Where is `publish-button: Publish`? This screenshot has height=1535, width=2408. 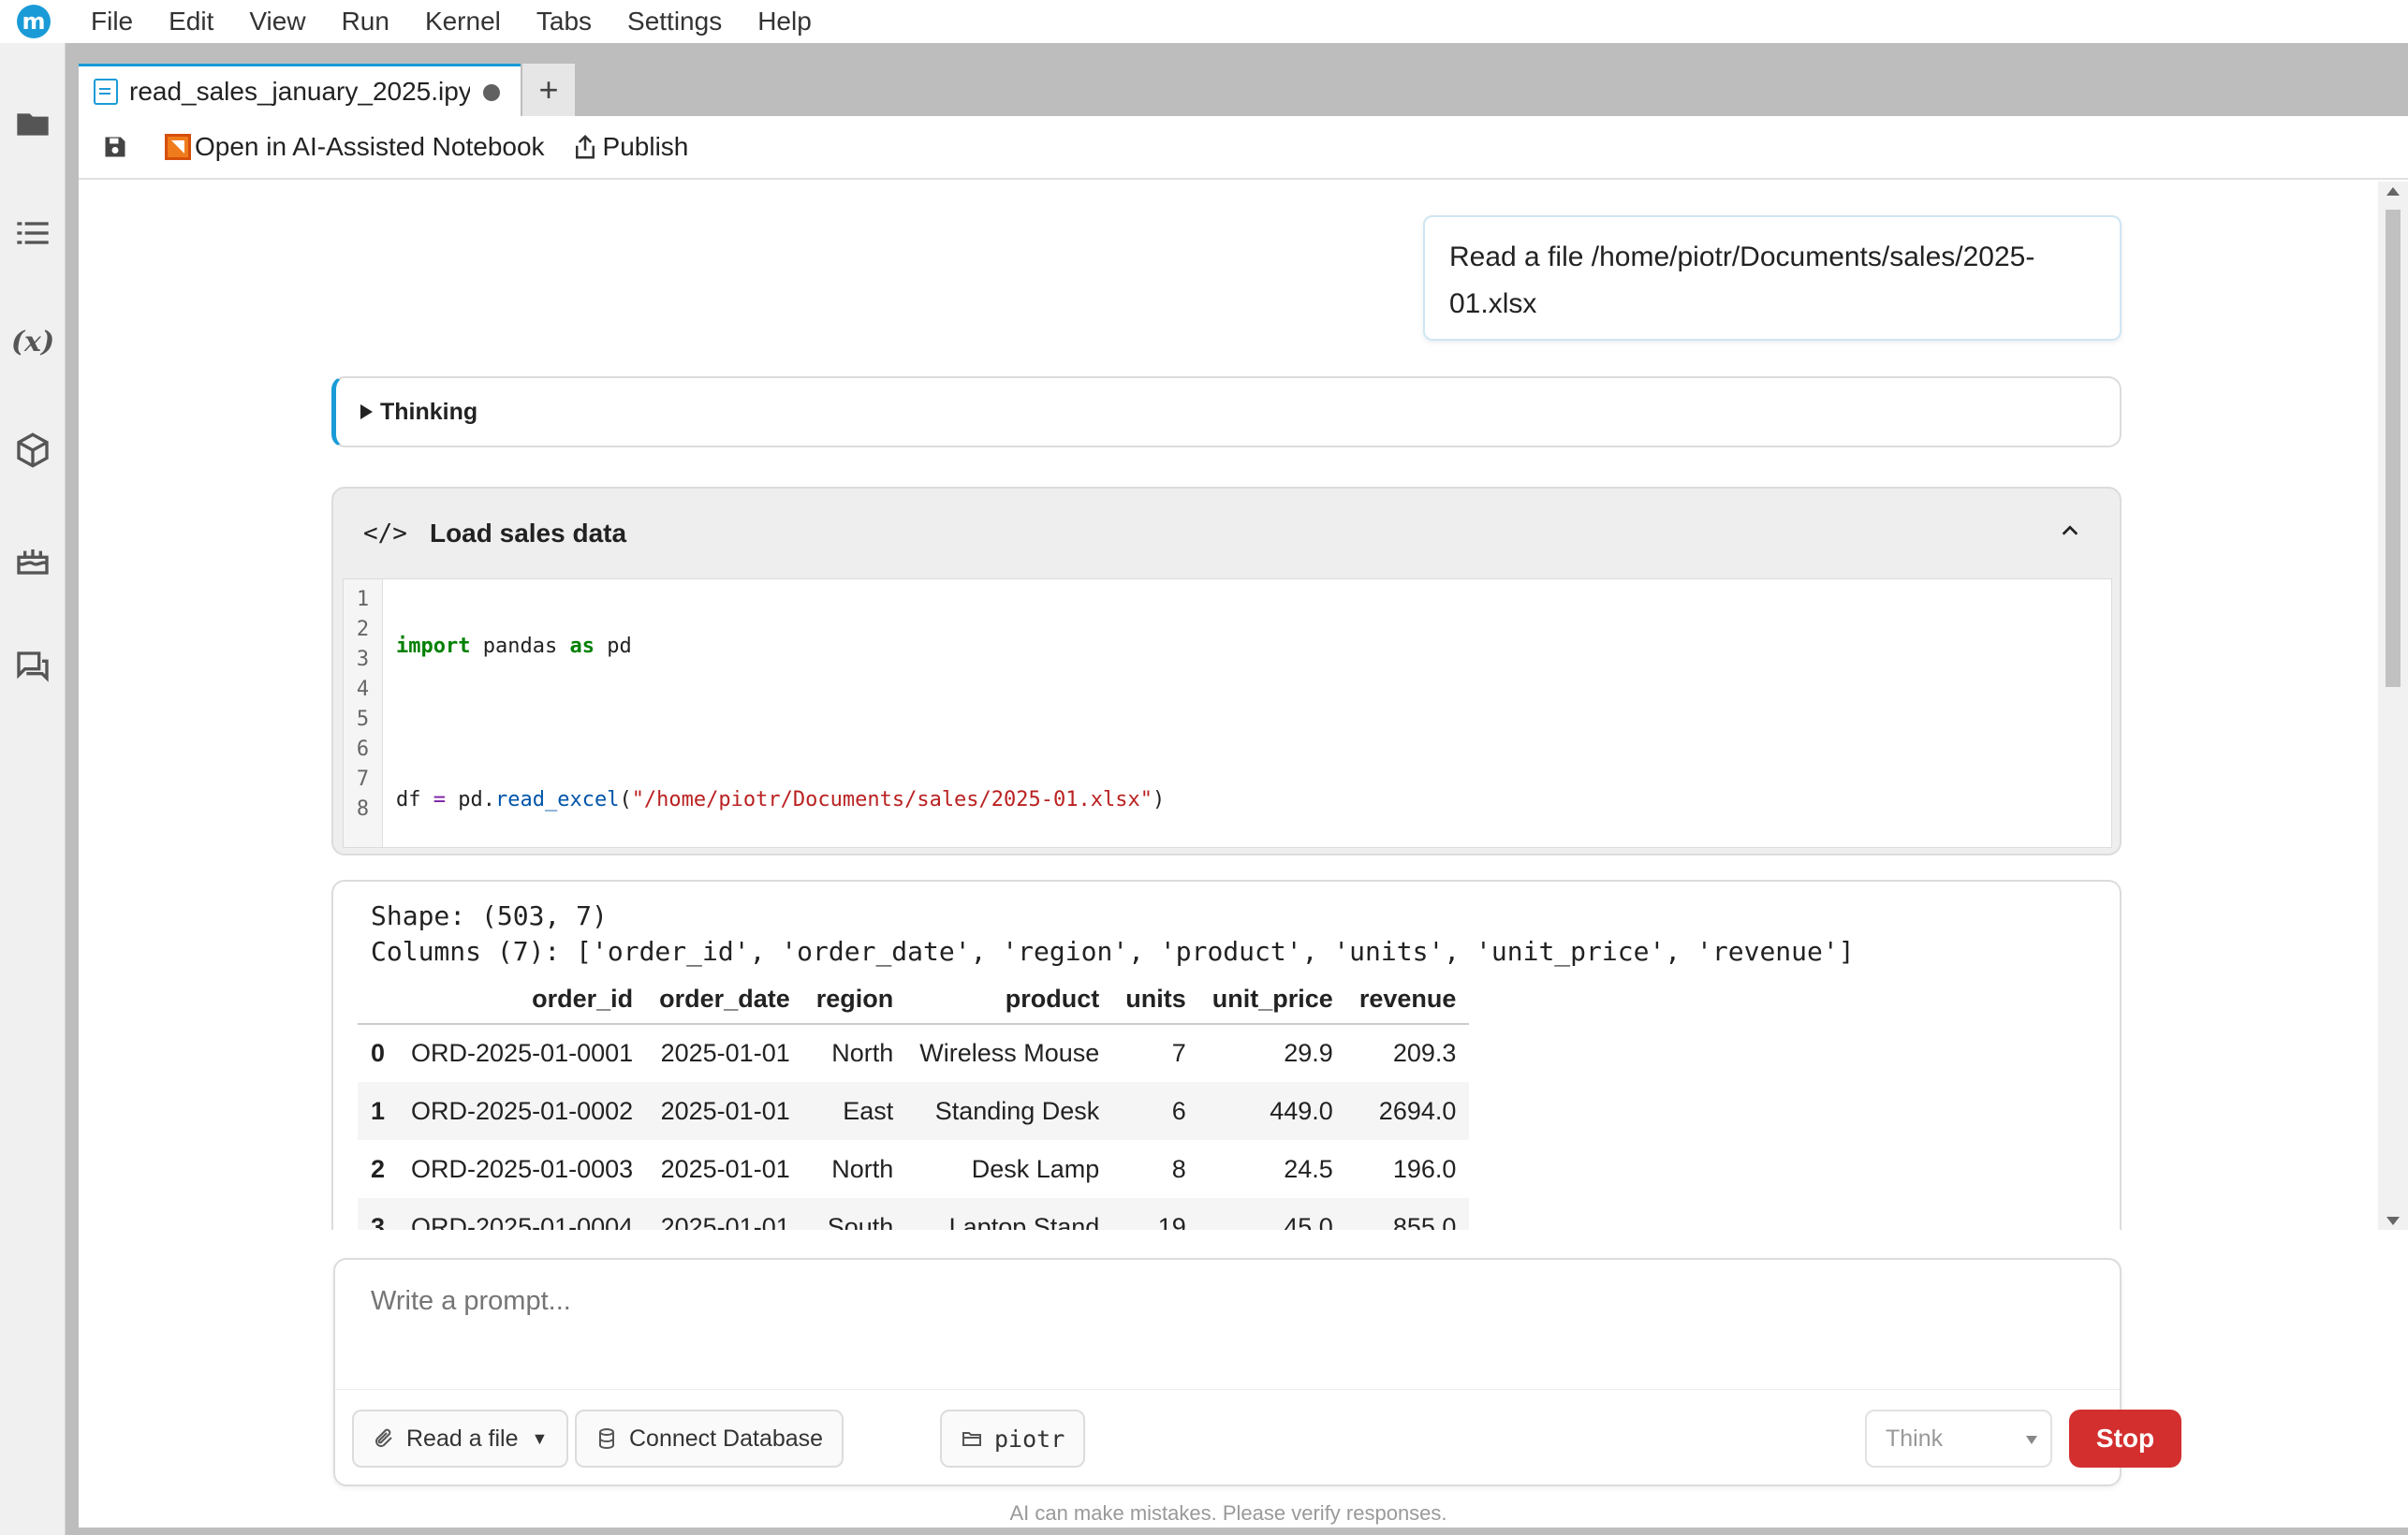
publish-button: Publish is located at coordinates (646, 147).